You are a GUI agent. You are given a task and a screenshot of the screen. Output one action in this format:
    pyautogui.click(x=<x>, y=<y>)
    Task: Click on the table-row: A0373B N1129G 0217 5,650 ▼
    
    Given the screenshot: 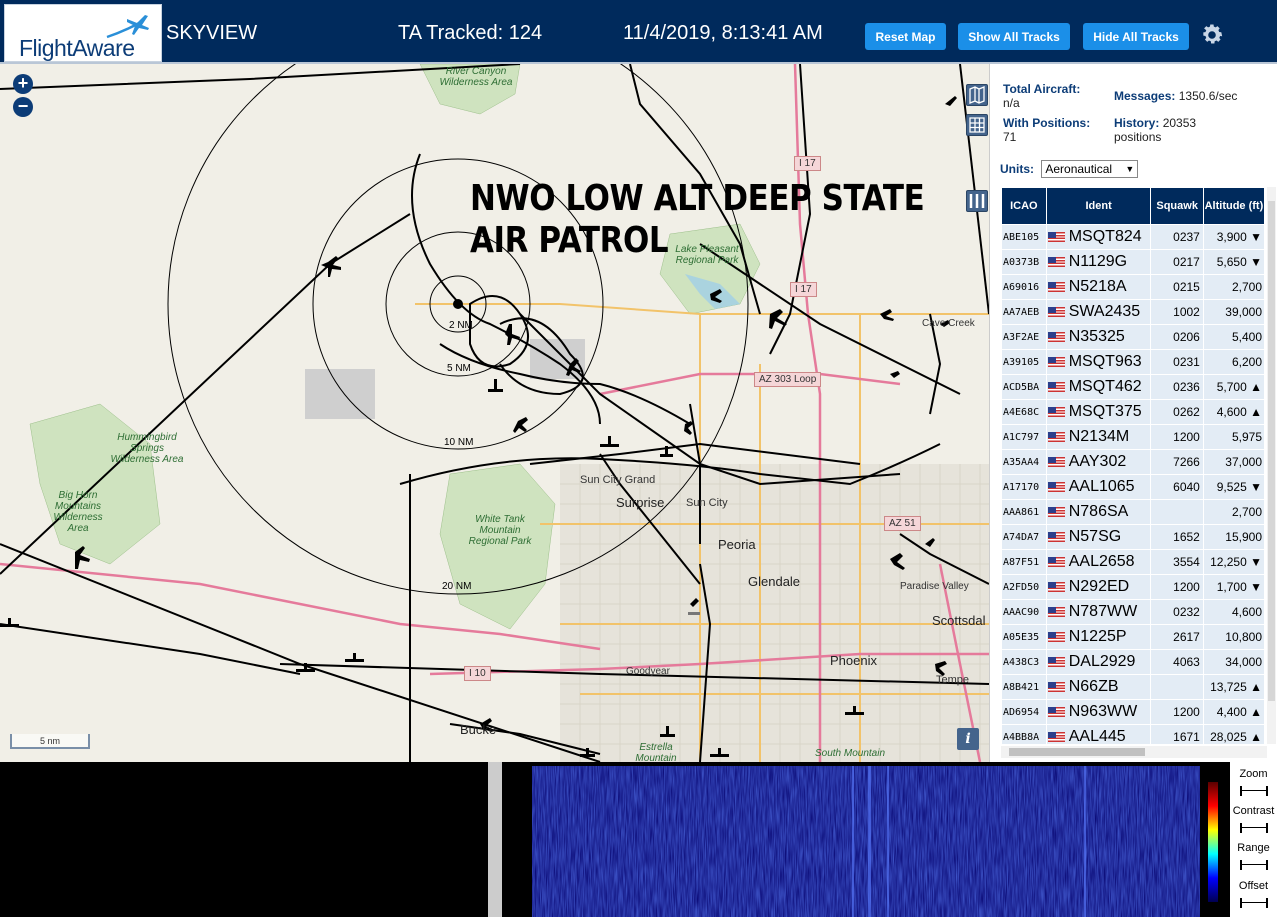 What is the action you would take?
    pyautogui.click(x=1133, y=262)
    